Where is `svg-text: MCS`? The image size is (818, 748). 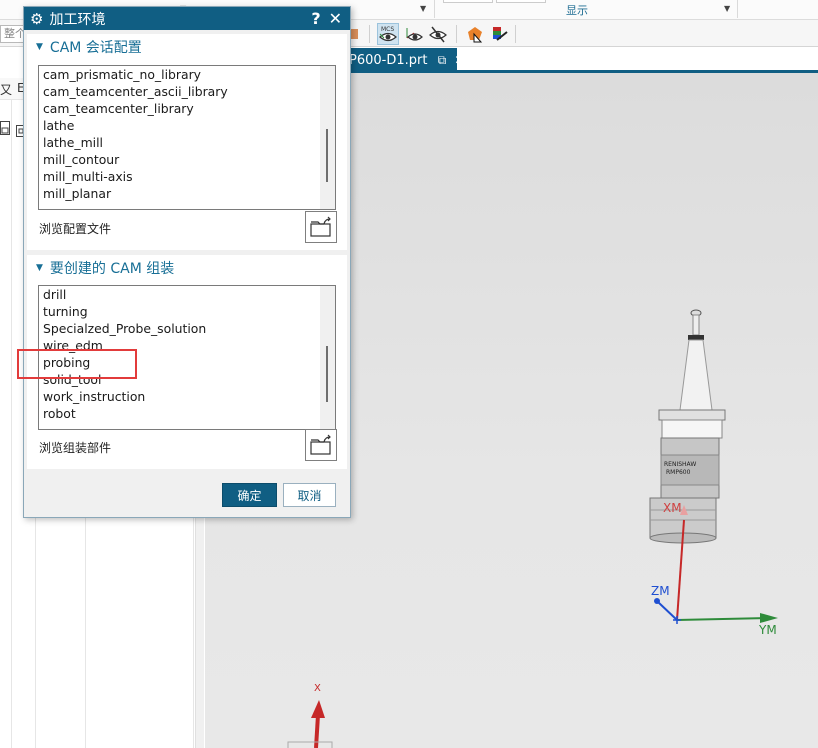 svg-text: MCS is located at coordinates (387, 29).